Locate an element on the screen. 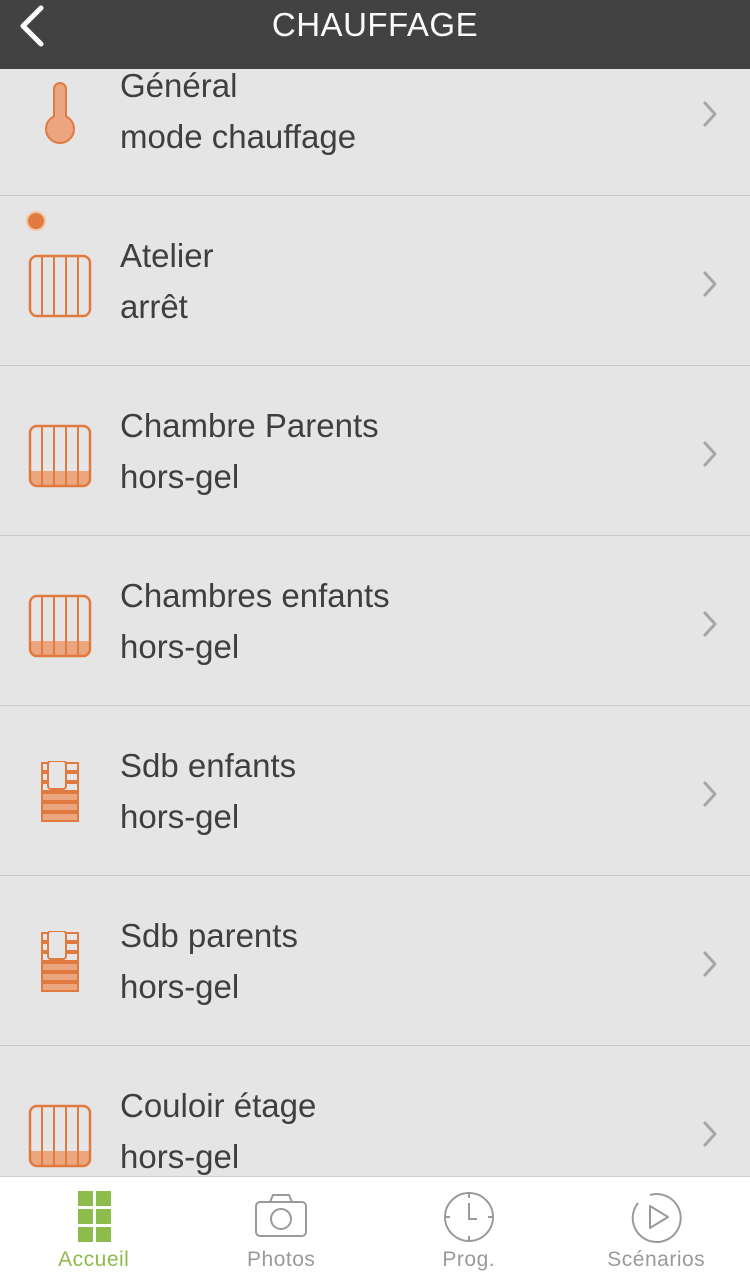 The image size is (750, 1276). list-item: Chambre Parents hors-gel is located at coordinates (375, 451).